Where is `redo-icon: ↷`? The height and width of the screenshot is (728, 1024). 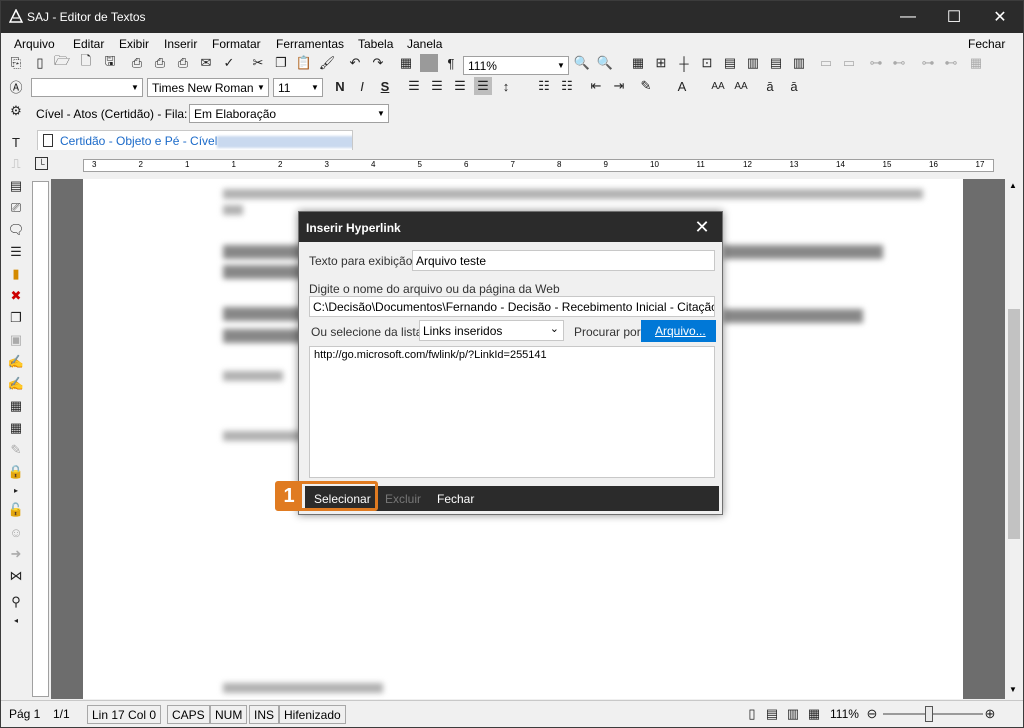
redo-icon: ↷ is located at coordinates (378, 63).